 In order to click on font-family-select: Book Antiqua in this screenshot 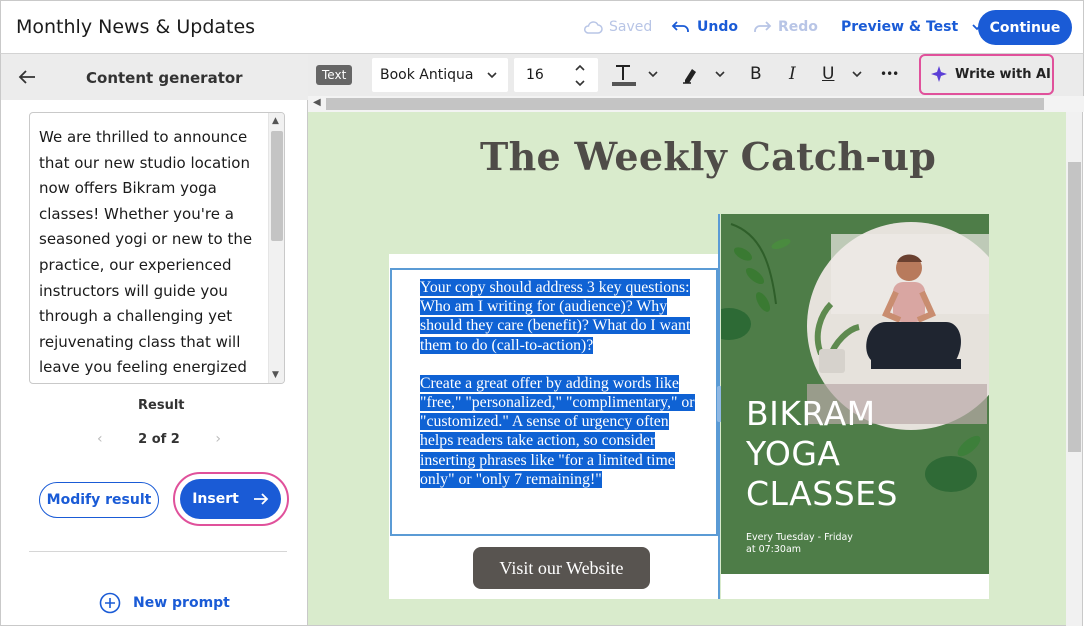, I will do `click(440, 75)`.